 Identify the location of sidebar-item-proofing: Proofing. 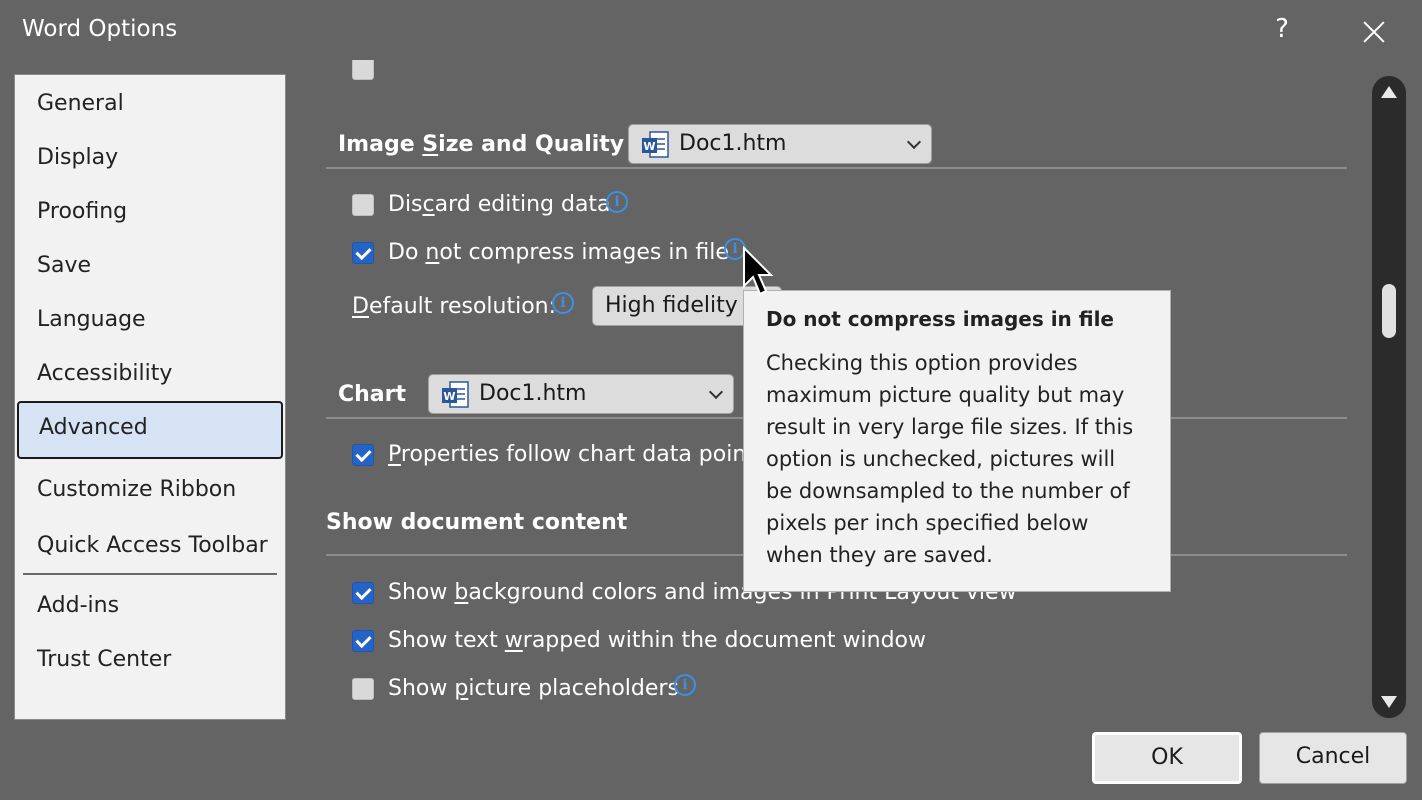
(82, 211).